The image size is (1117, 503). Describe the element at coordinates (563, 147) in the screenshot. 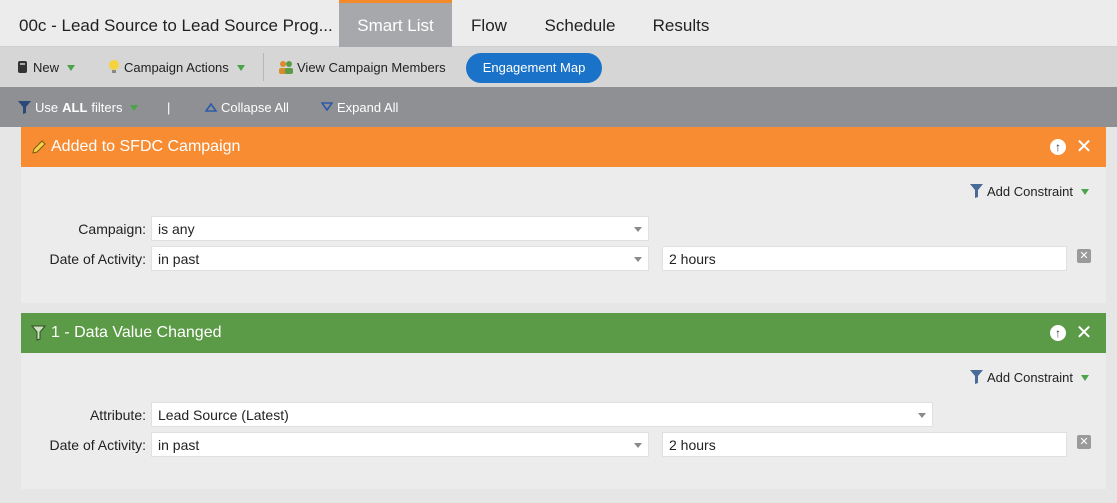

I see `filter-card-header: Added to SFDC Campaign ↑ ✕` at that location.